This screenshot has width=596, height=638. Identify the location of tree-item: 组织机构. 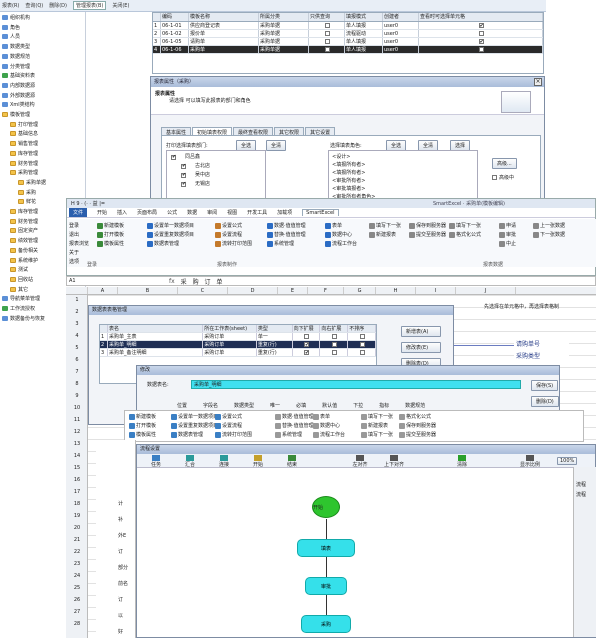
(16, 17).